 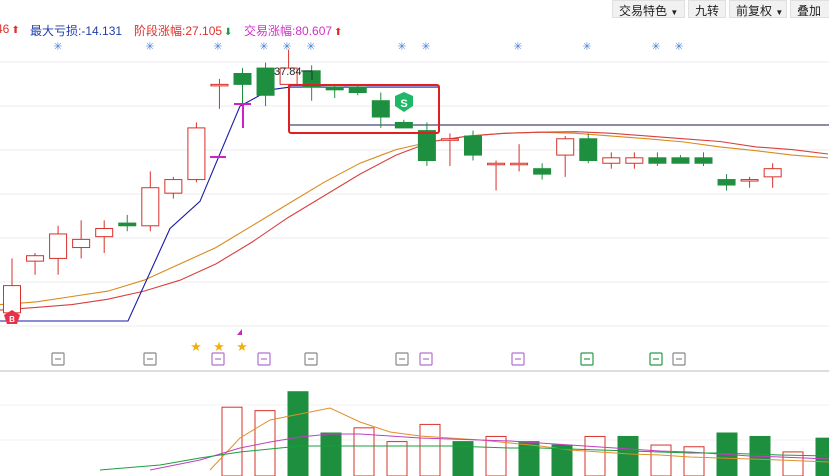 I want to click on buy-b-badge-text: B, so click(x=12, y=319).